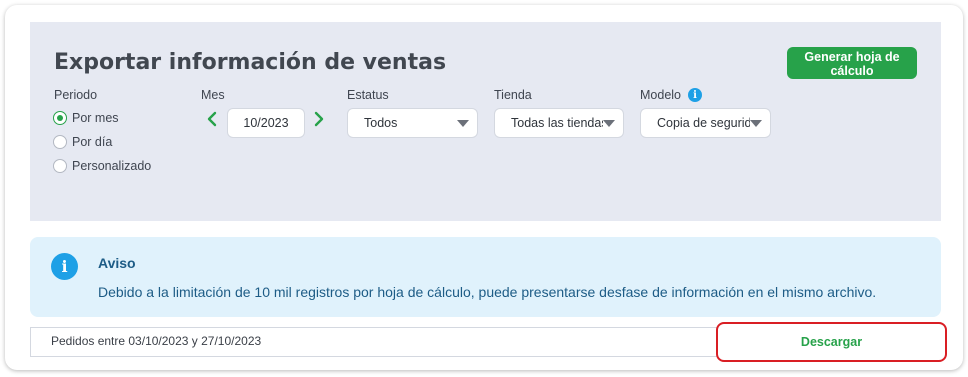 The image size is (968, 377). I want to click on radio-label: Por mes, so click(95, 118).